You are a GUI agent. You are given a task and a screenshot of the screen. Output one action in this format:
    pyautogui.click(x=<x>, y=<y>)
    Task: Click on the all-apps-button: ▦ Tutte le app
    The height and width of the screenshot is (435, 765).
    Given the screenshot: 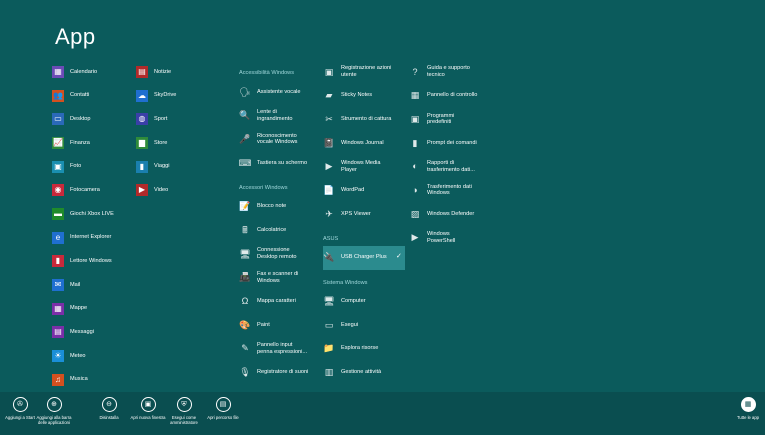 What is the action you would take?
    pyautogui.click(x=746, y=408)
    